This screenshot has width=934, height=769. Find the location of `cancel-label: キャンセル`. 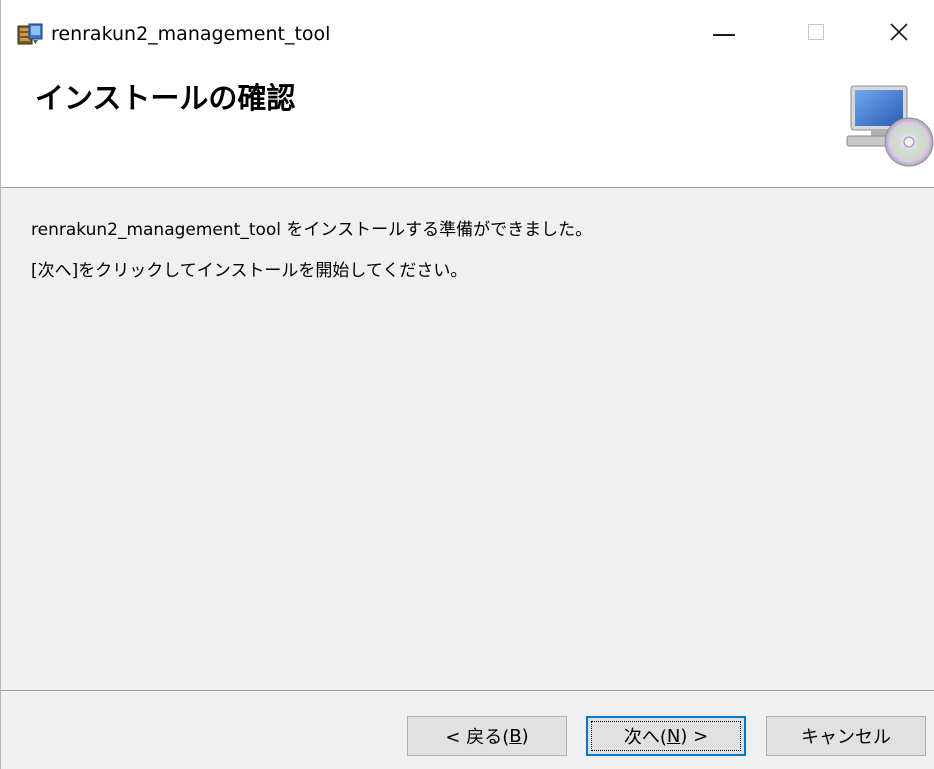

cancel-label: キャンセル is located at coordinates (846, 737).